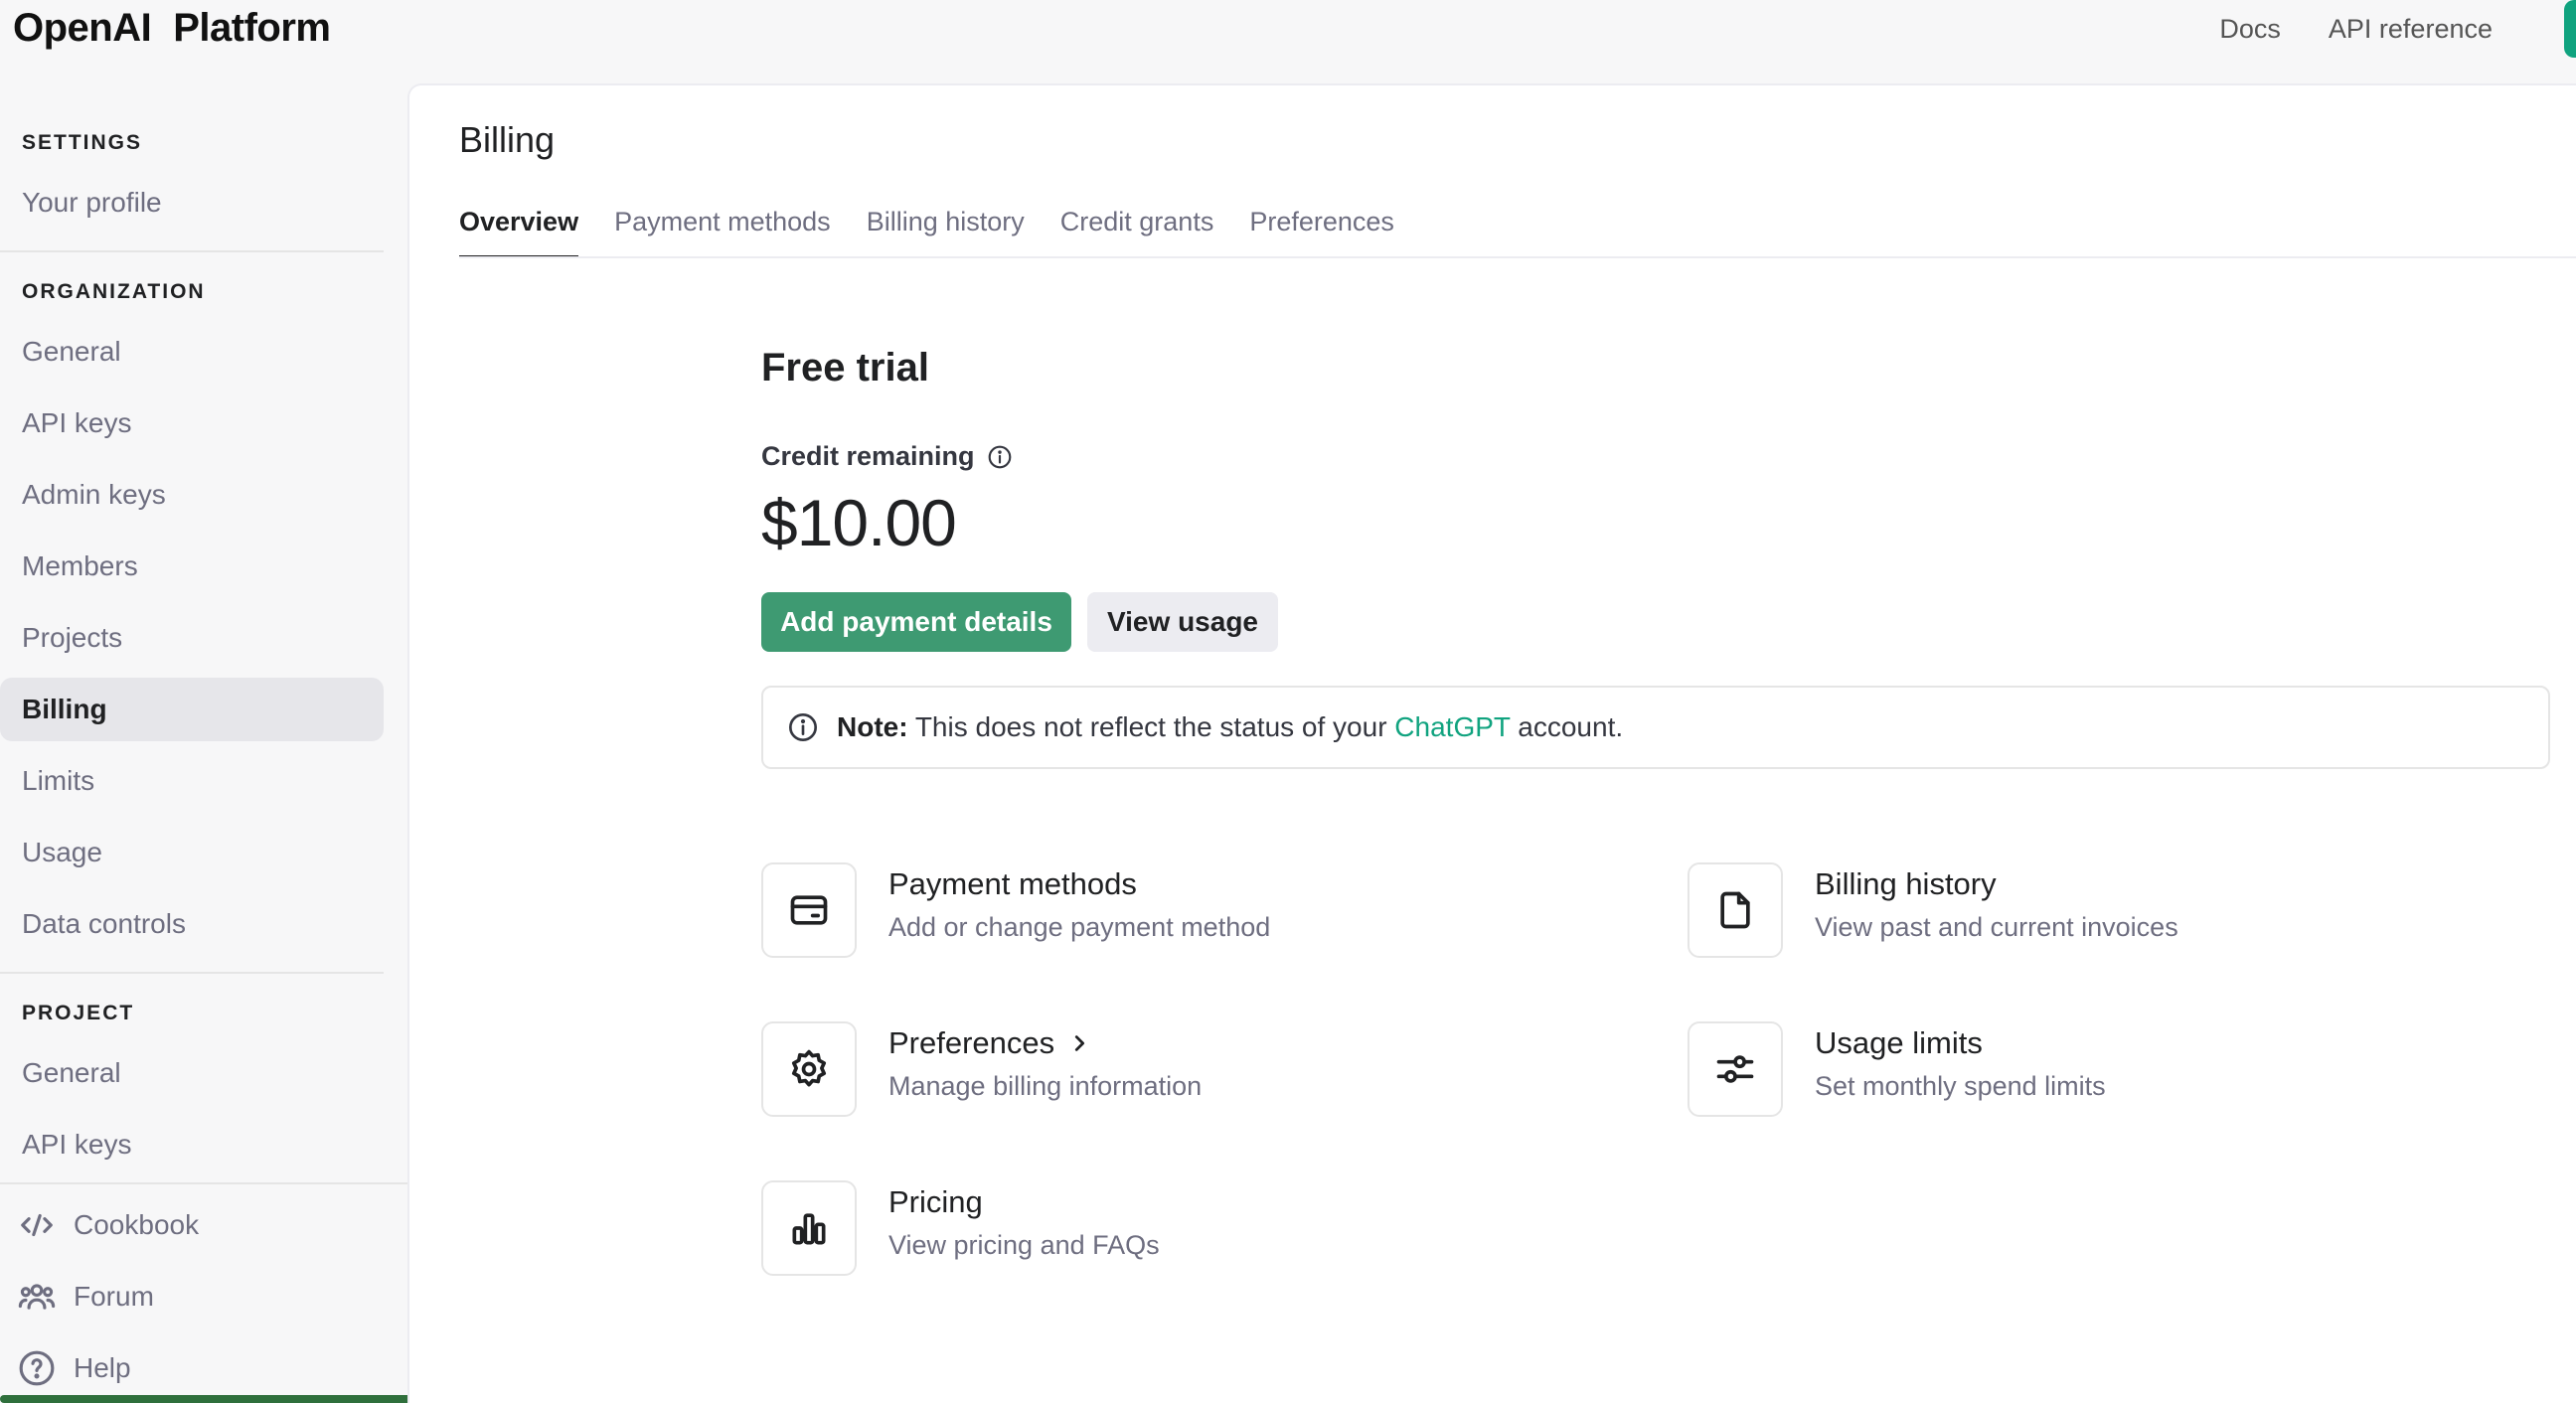 This screenshot has width=2576, height=1403. What do you see at coordinates (192, 781) in the screenshot?
I see `sidebar-item-limits: Limits` at bounding box center [192, 781].